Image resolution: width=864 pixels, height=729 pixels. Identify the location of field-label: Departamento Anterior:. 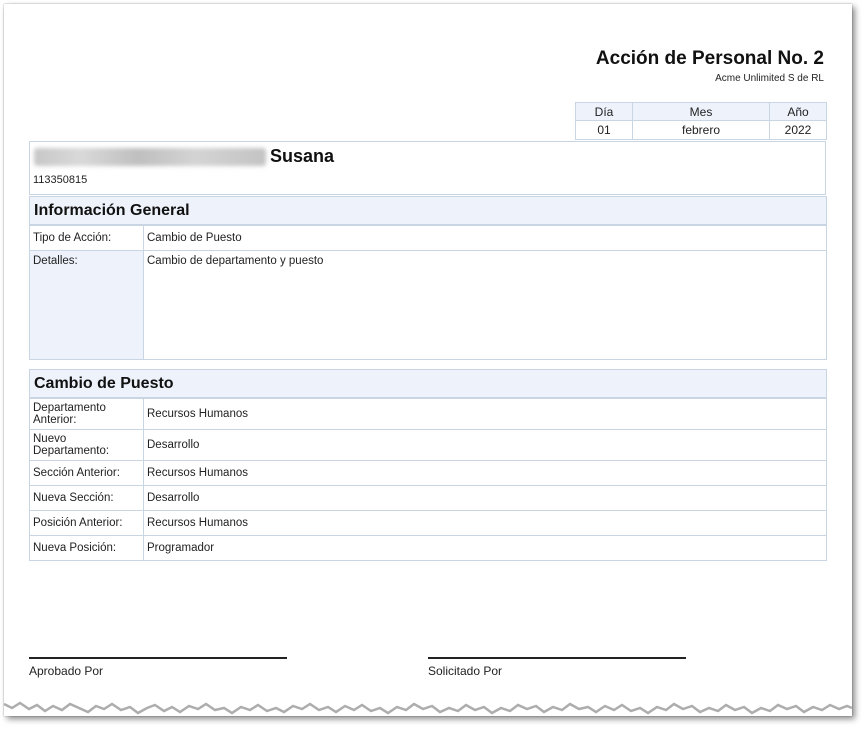
(86, 414).